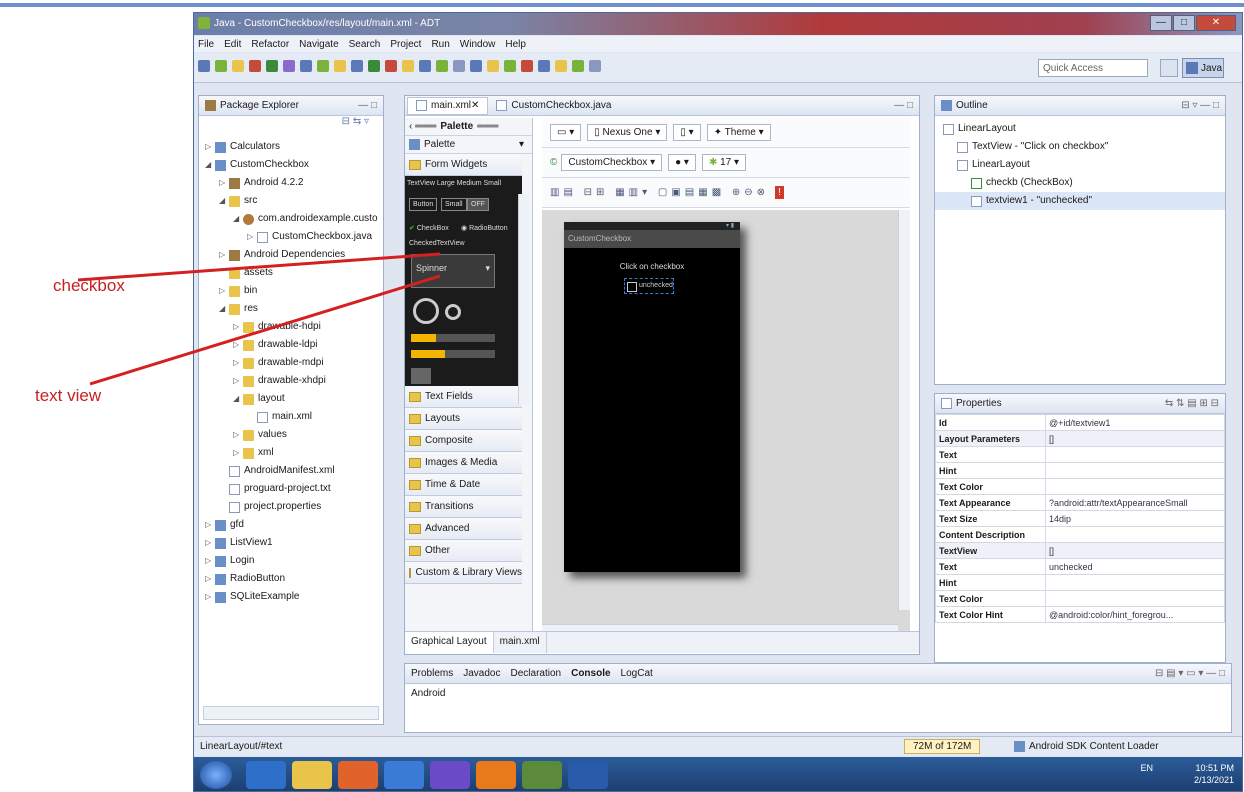 Image resolution: width=1244 pixels, height=792 pixels. What do you see at coordinates (89, 285) in the screenshot?
I see `checkbox-annotation: checkbox` at bounding box center [89, 285].